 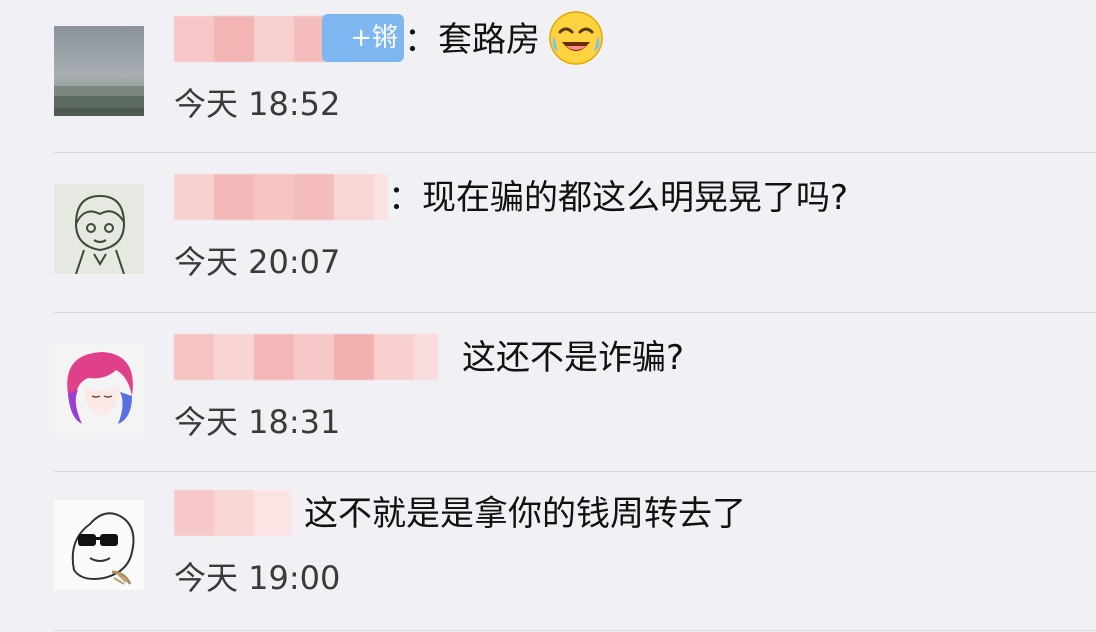 I want to click on comment-time: 今天 20:07, so click(x=257, y=262).